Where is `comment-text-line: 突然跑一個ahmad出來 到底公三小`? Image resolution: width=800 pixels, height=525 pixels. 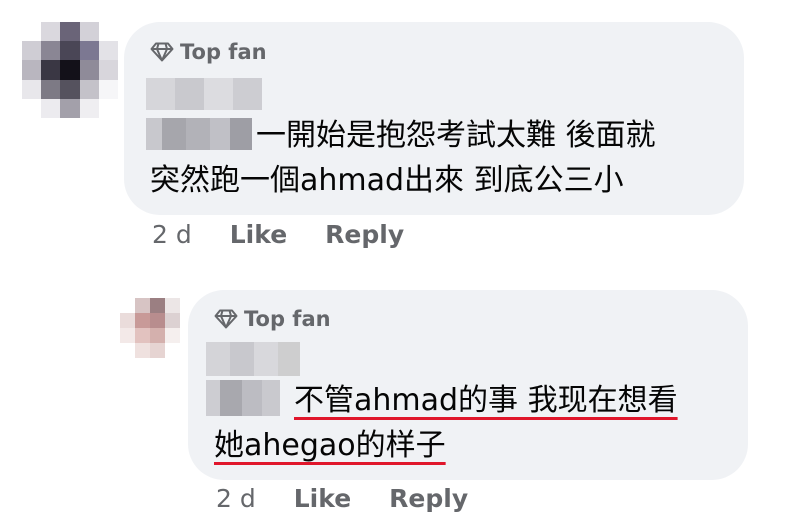 comment-text-line: 突然跑一個ahmad出來 到底公三小 is located at coordinates (387, 180).